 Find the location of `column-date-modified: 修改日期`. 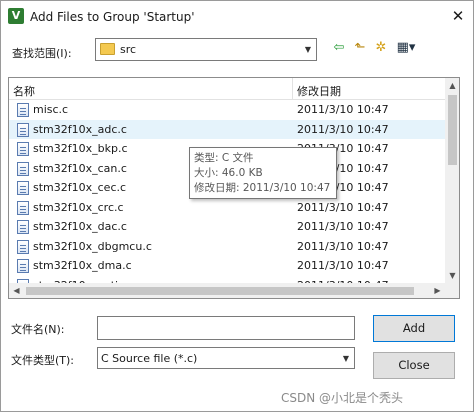

column-date-modified: 修改日期 is located at coordinates (319, 91).